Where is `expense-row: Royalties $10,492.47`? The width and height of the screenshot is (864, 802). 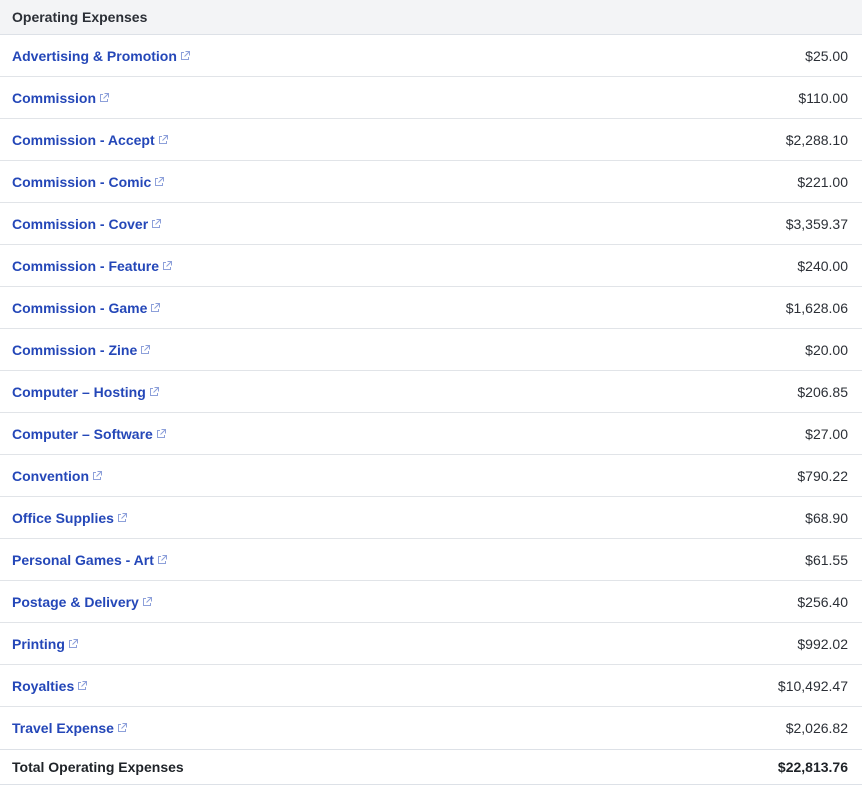 expense-row: Royalties $10,492.47 is located at coordinates (431, 686).